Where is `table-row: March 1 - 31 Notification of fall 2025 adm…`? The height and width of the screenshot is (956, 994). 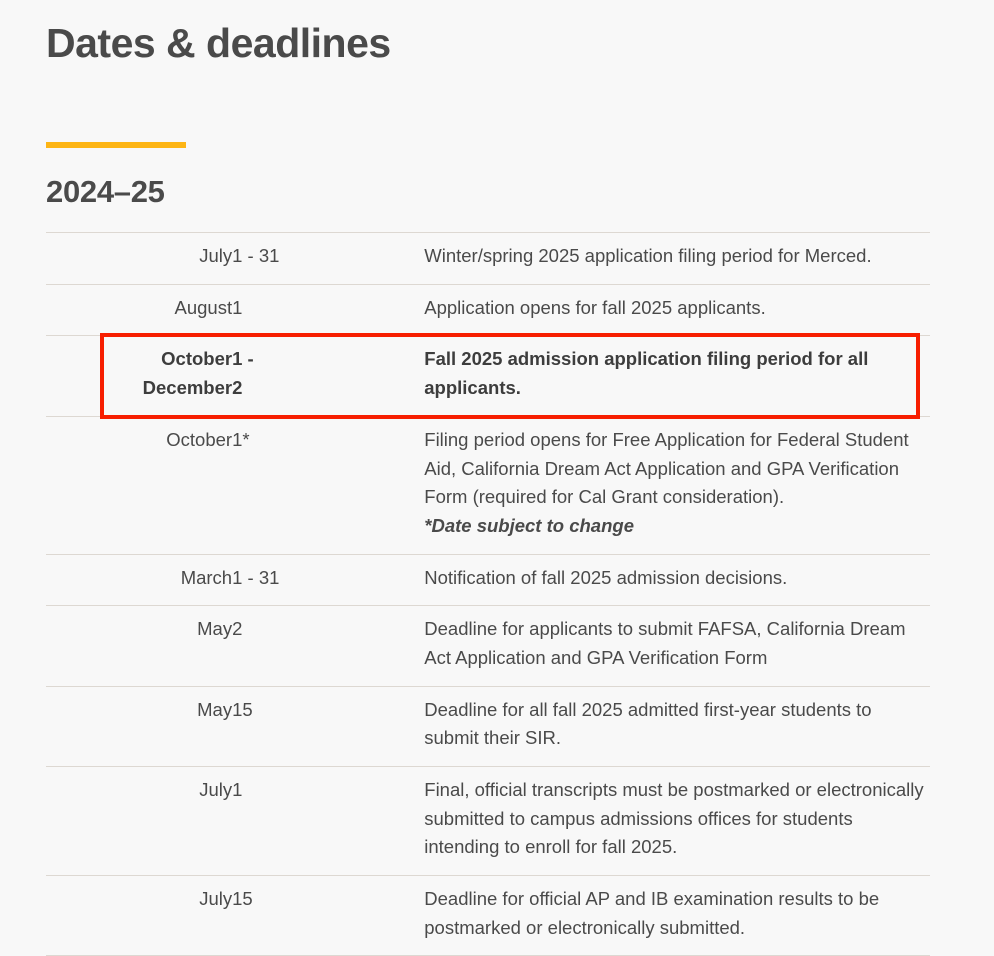 table-row: March 1 - 31 Notification of fall 2025 adm… is located at coordinates (488, 580).